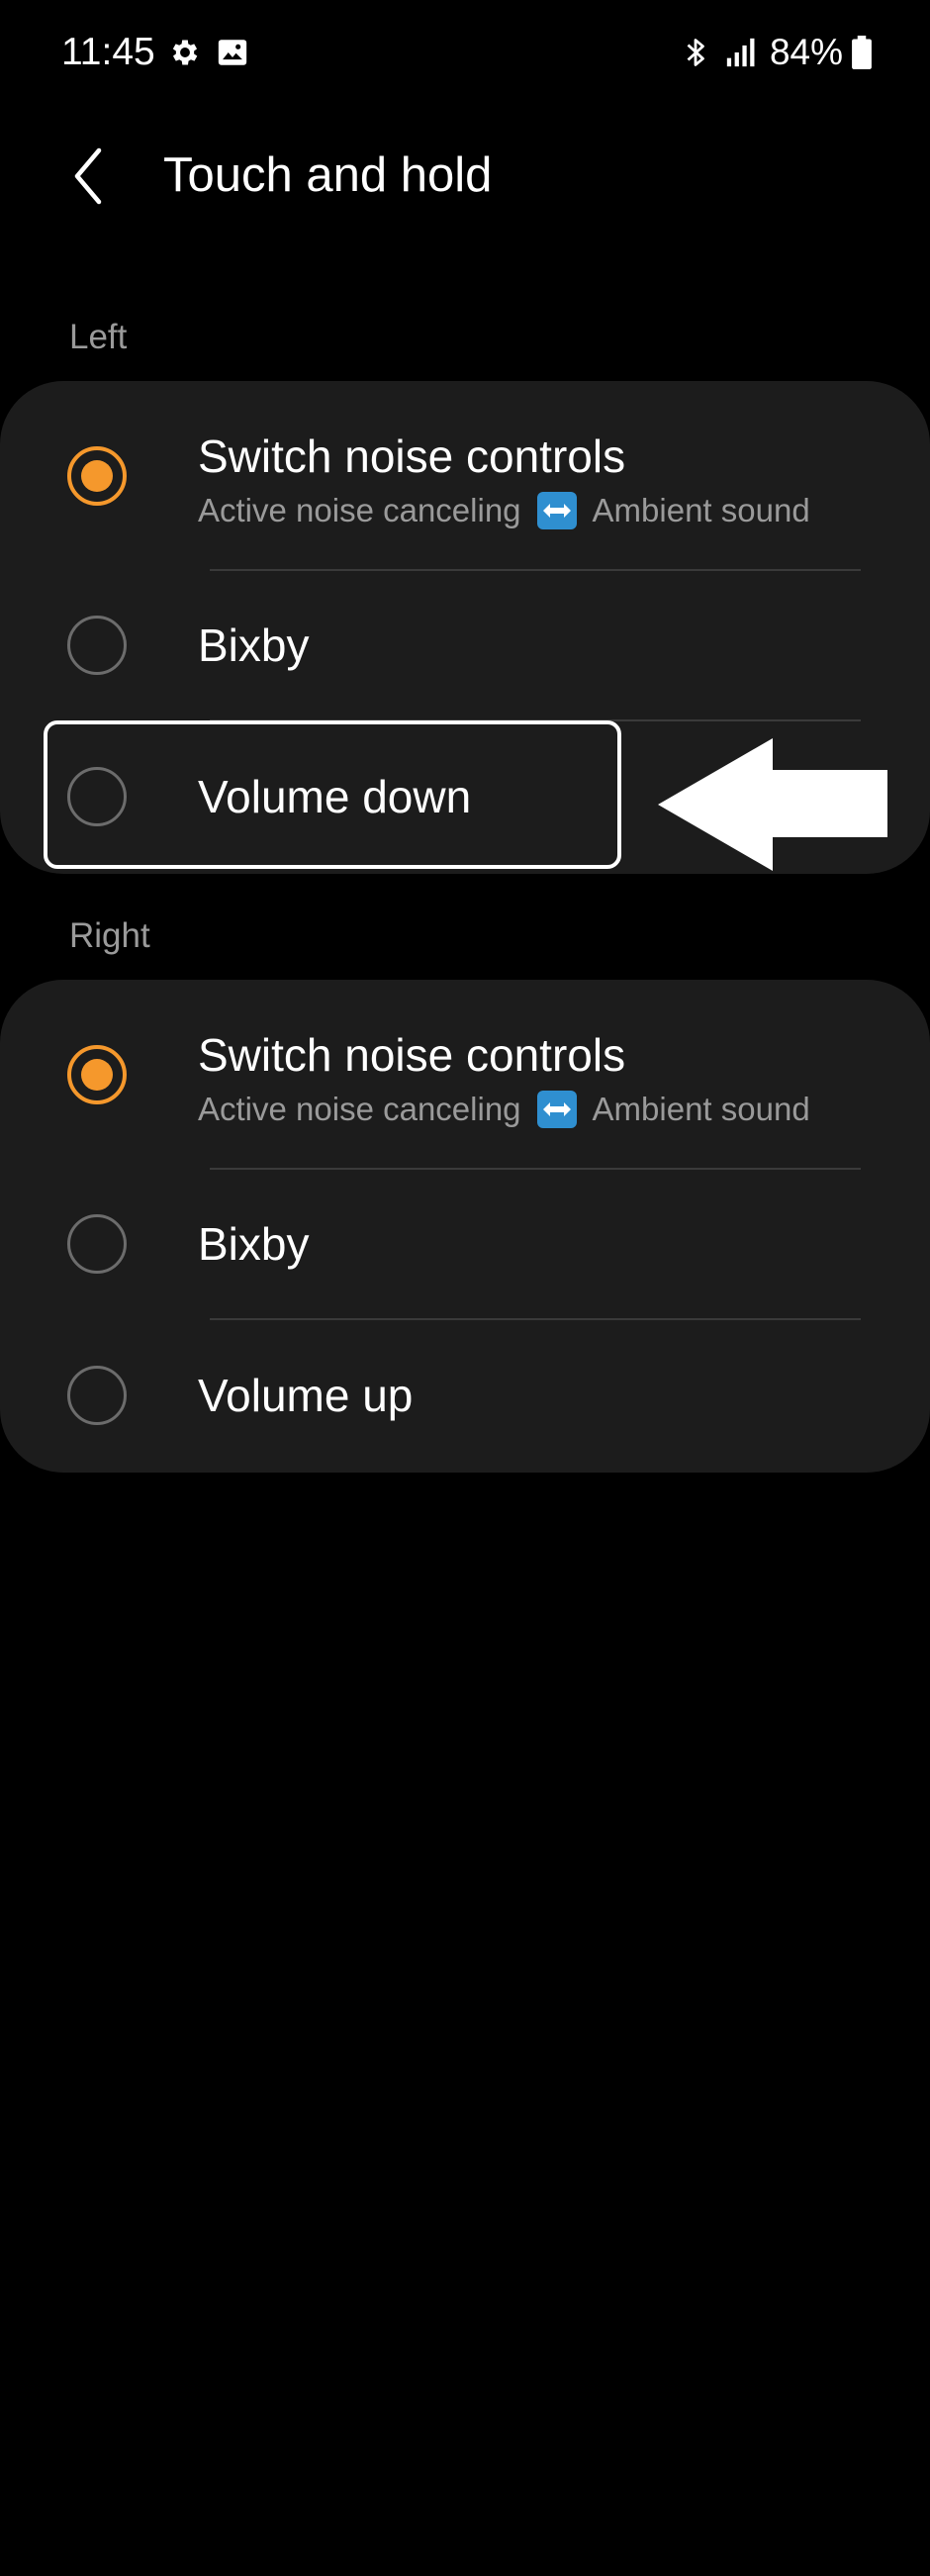  Describe the element at coordinates (306, 1395) in the screenshot. I see `option-title: Volume up` at that location.